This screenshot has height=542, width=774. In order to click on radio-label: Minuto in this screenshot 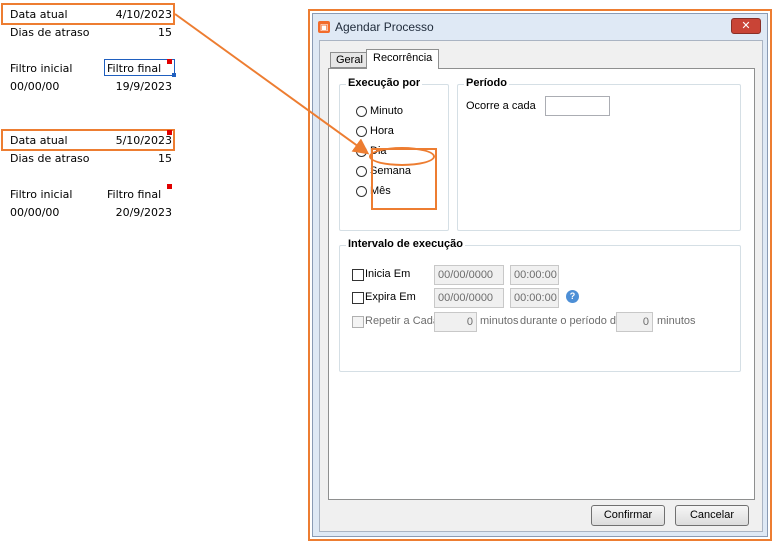, I will do `click(387, 111)`.